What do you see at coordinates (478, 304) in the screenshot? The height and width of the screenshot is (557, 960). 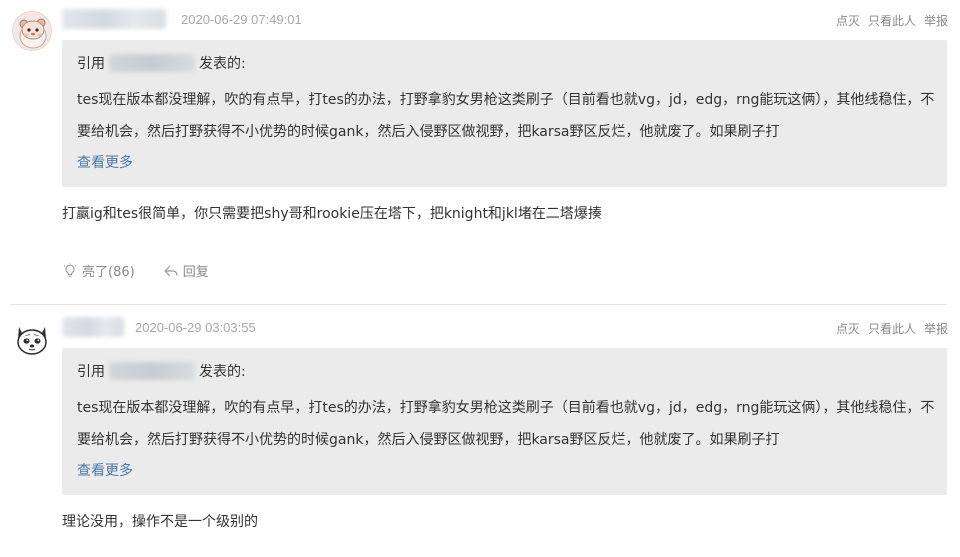 I see `comment-divider` at bounding box center [478, 304].